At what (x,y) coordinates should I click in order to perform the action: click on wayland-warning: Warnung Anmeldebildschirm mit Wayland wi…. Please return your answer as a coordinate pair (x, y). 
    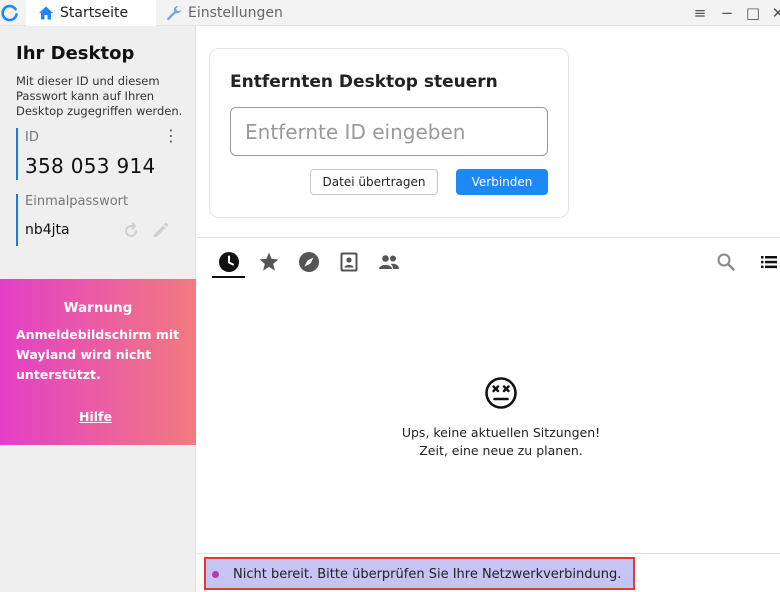
    Looking at the image, I should click on (98, 362).